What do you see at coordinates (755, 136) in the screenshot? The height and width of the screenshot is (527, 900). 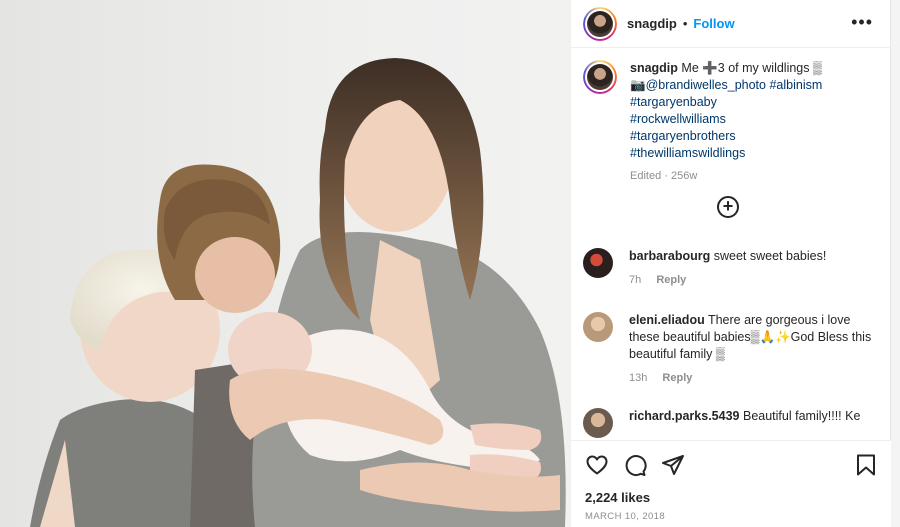 I see `hashtag-link: #targaryenbrothers` at bounding box center [755, 136].